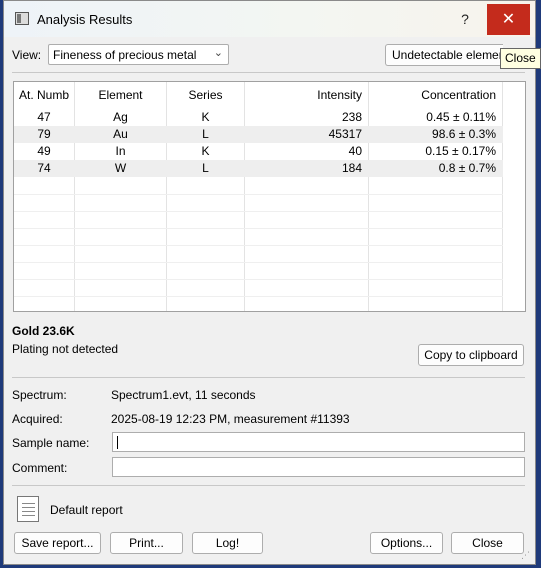 This screenshot has width=541, height=568. I want to click on cell-element: In, so click(120, 151).